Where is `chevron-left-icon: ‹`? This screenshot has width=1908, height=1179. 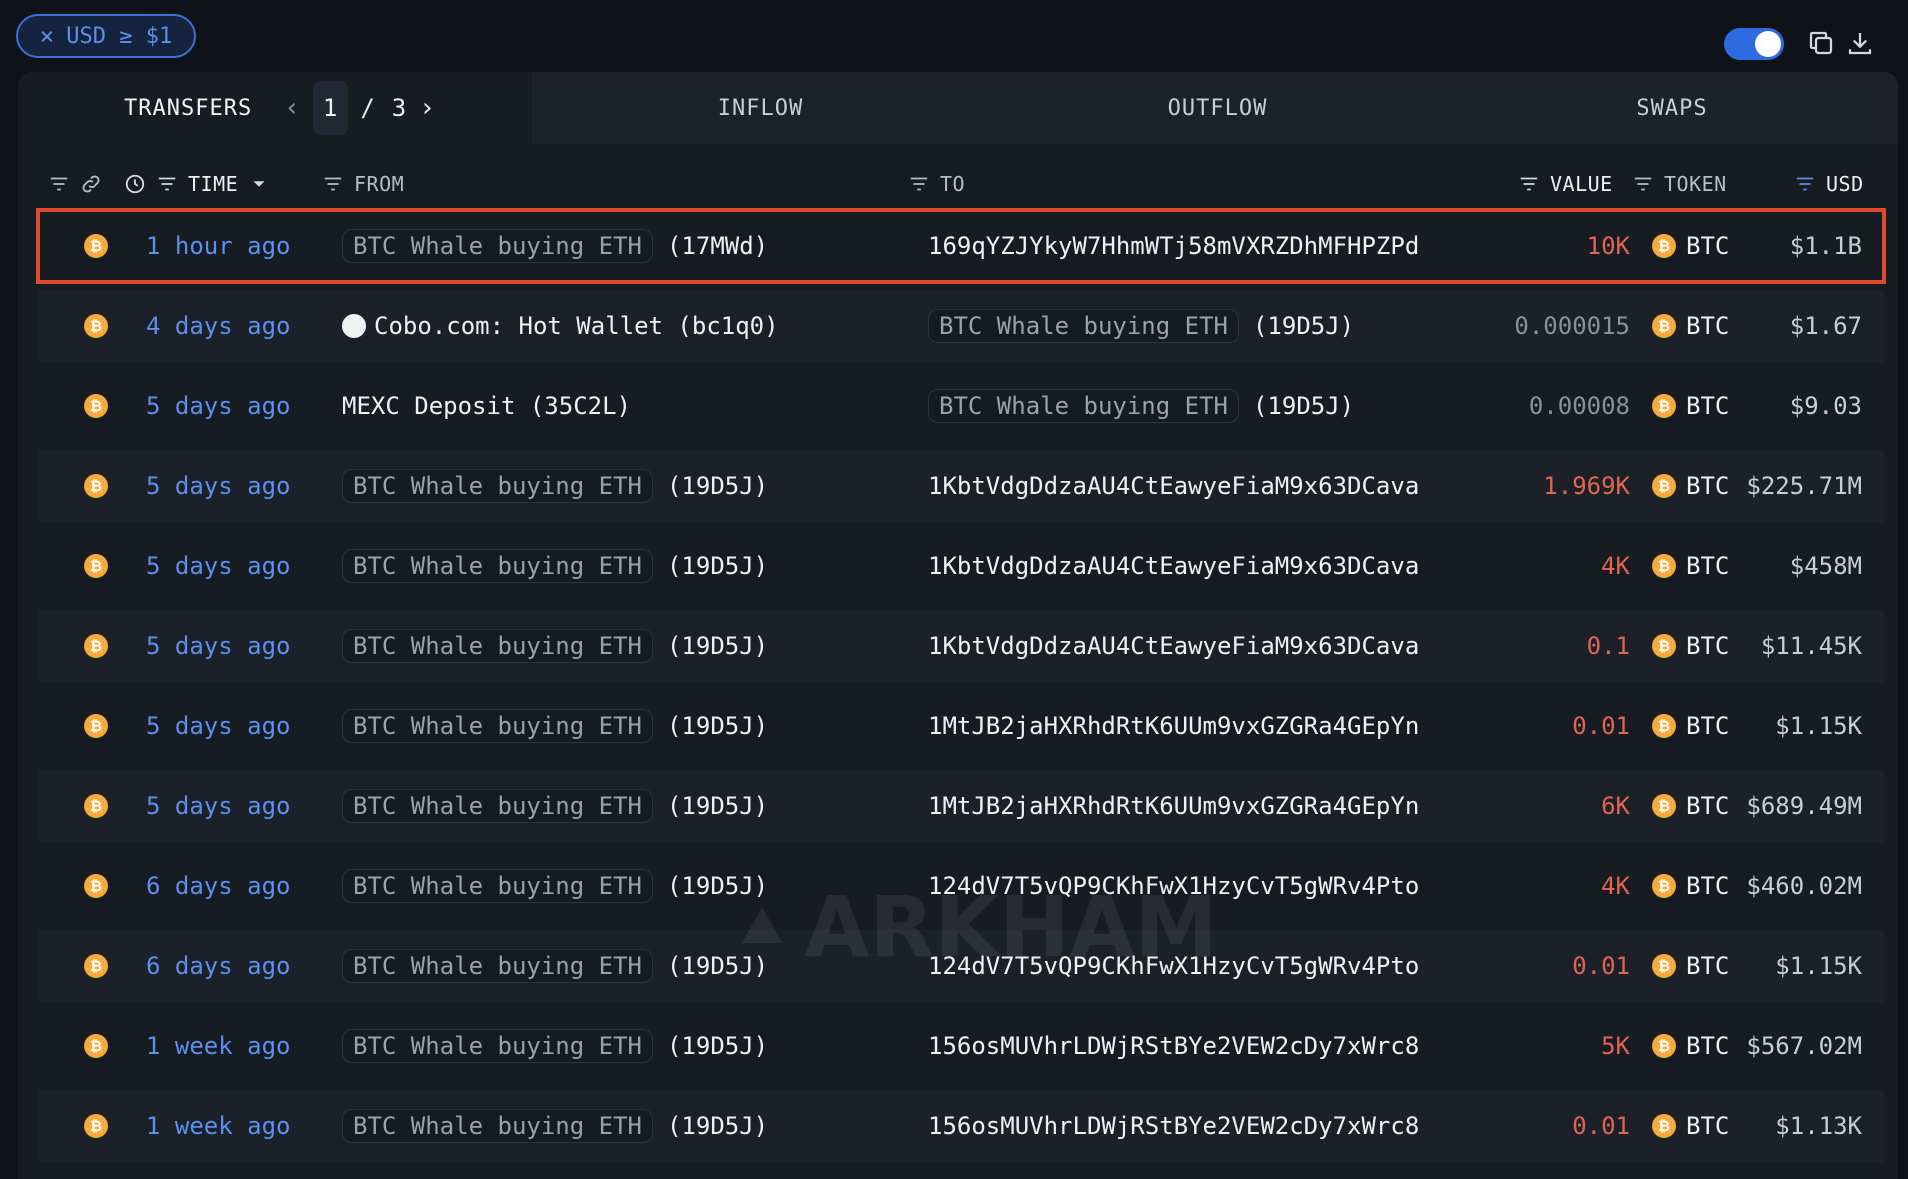
chevron-left-icon: ‹ is located at coordinates (292, 108).